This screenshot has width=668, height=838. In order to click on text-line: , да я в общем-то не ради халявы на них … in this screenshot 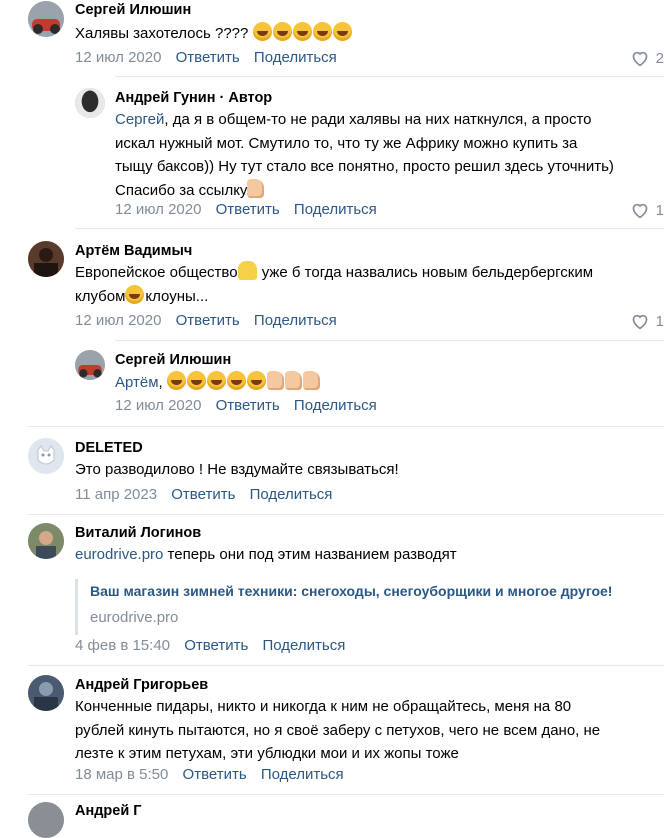, I will do `click(378, 119)`.